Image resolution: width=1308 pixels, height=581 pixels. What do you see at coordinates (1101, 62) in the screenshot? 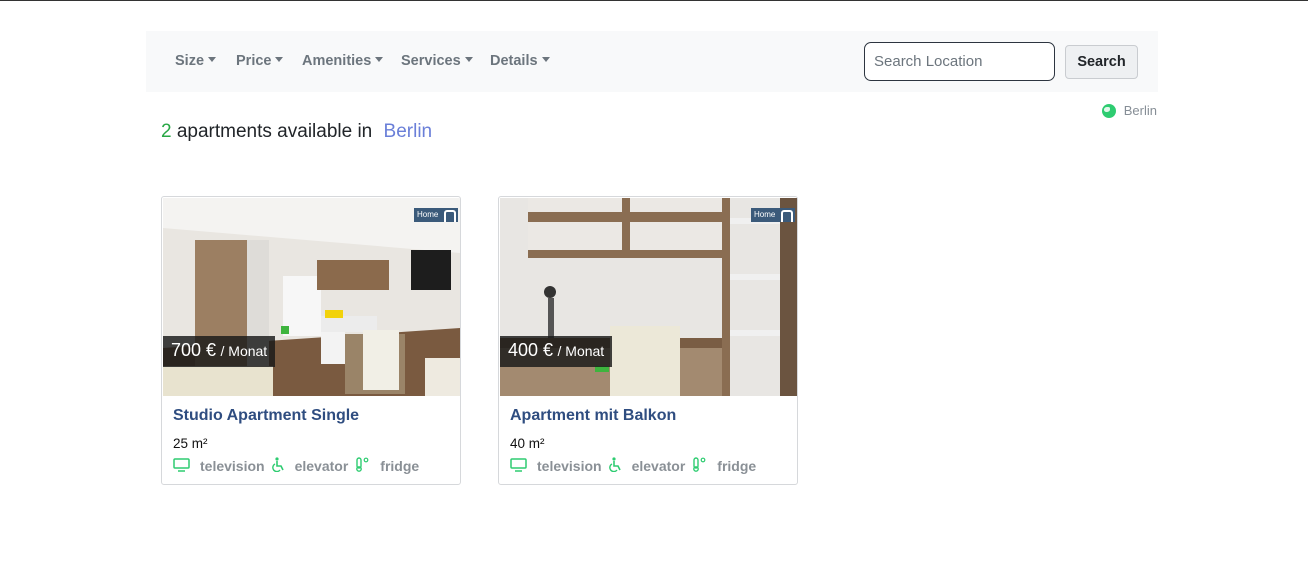
I see `search-button: Search` at bounding box center [1101, 62].